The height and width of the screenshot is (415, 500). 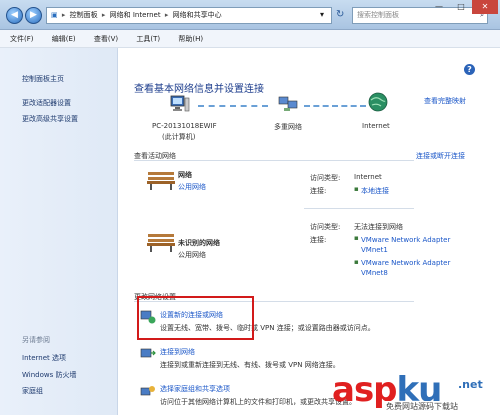 I want to click on minimize-button: —, so click(x=439, y=7).